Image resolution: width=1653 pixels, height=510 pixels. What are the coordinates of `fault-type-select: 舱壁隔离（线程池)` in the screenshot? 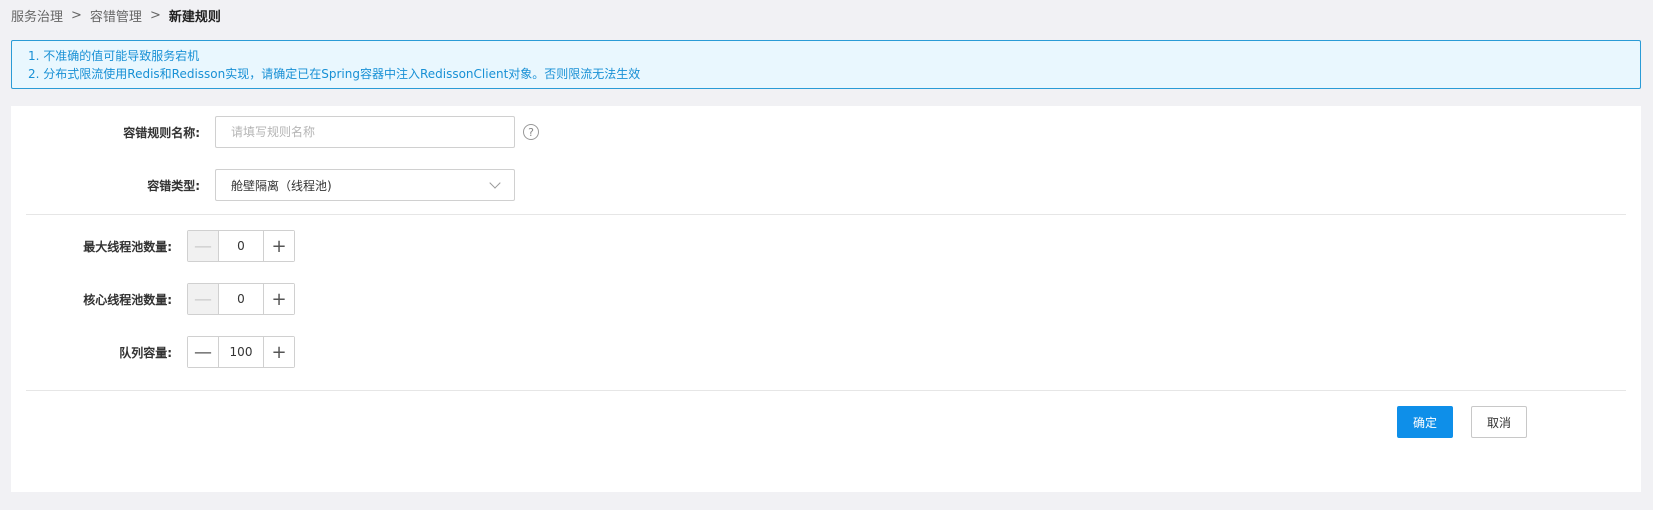 It's located at (365, 185).